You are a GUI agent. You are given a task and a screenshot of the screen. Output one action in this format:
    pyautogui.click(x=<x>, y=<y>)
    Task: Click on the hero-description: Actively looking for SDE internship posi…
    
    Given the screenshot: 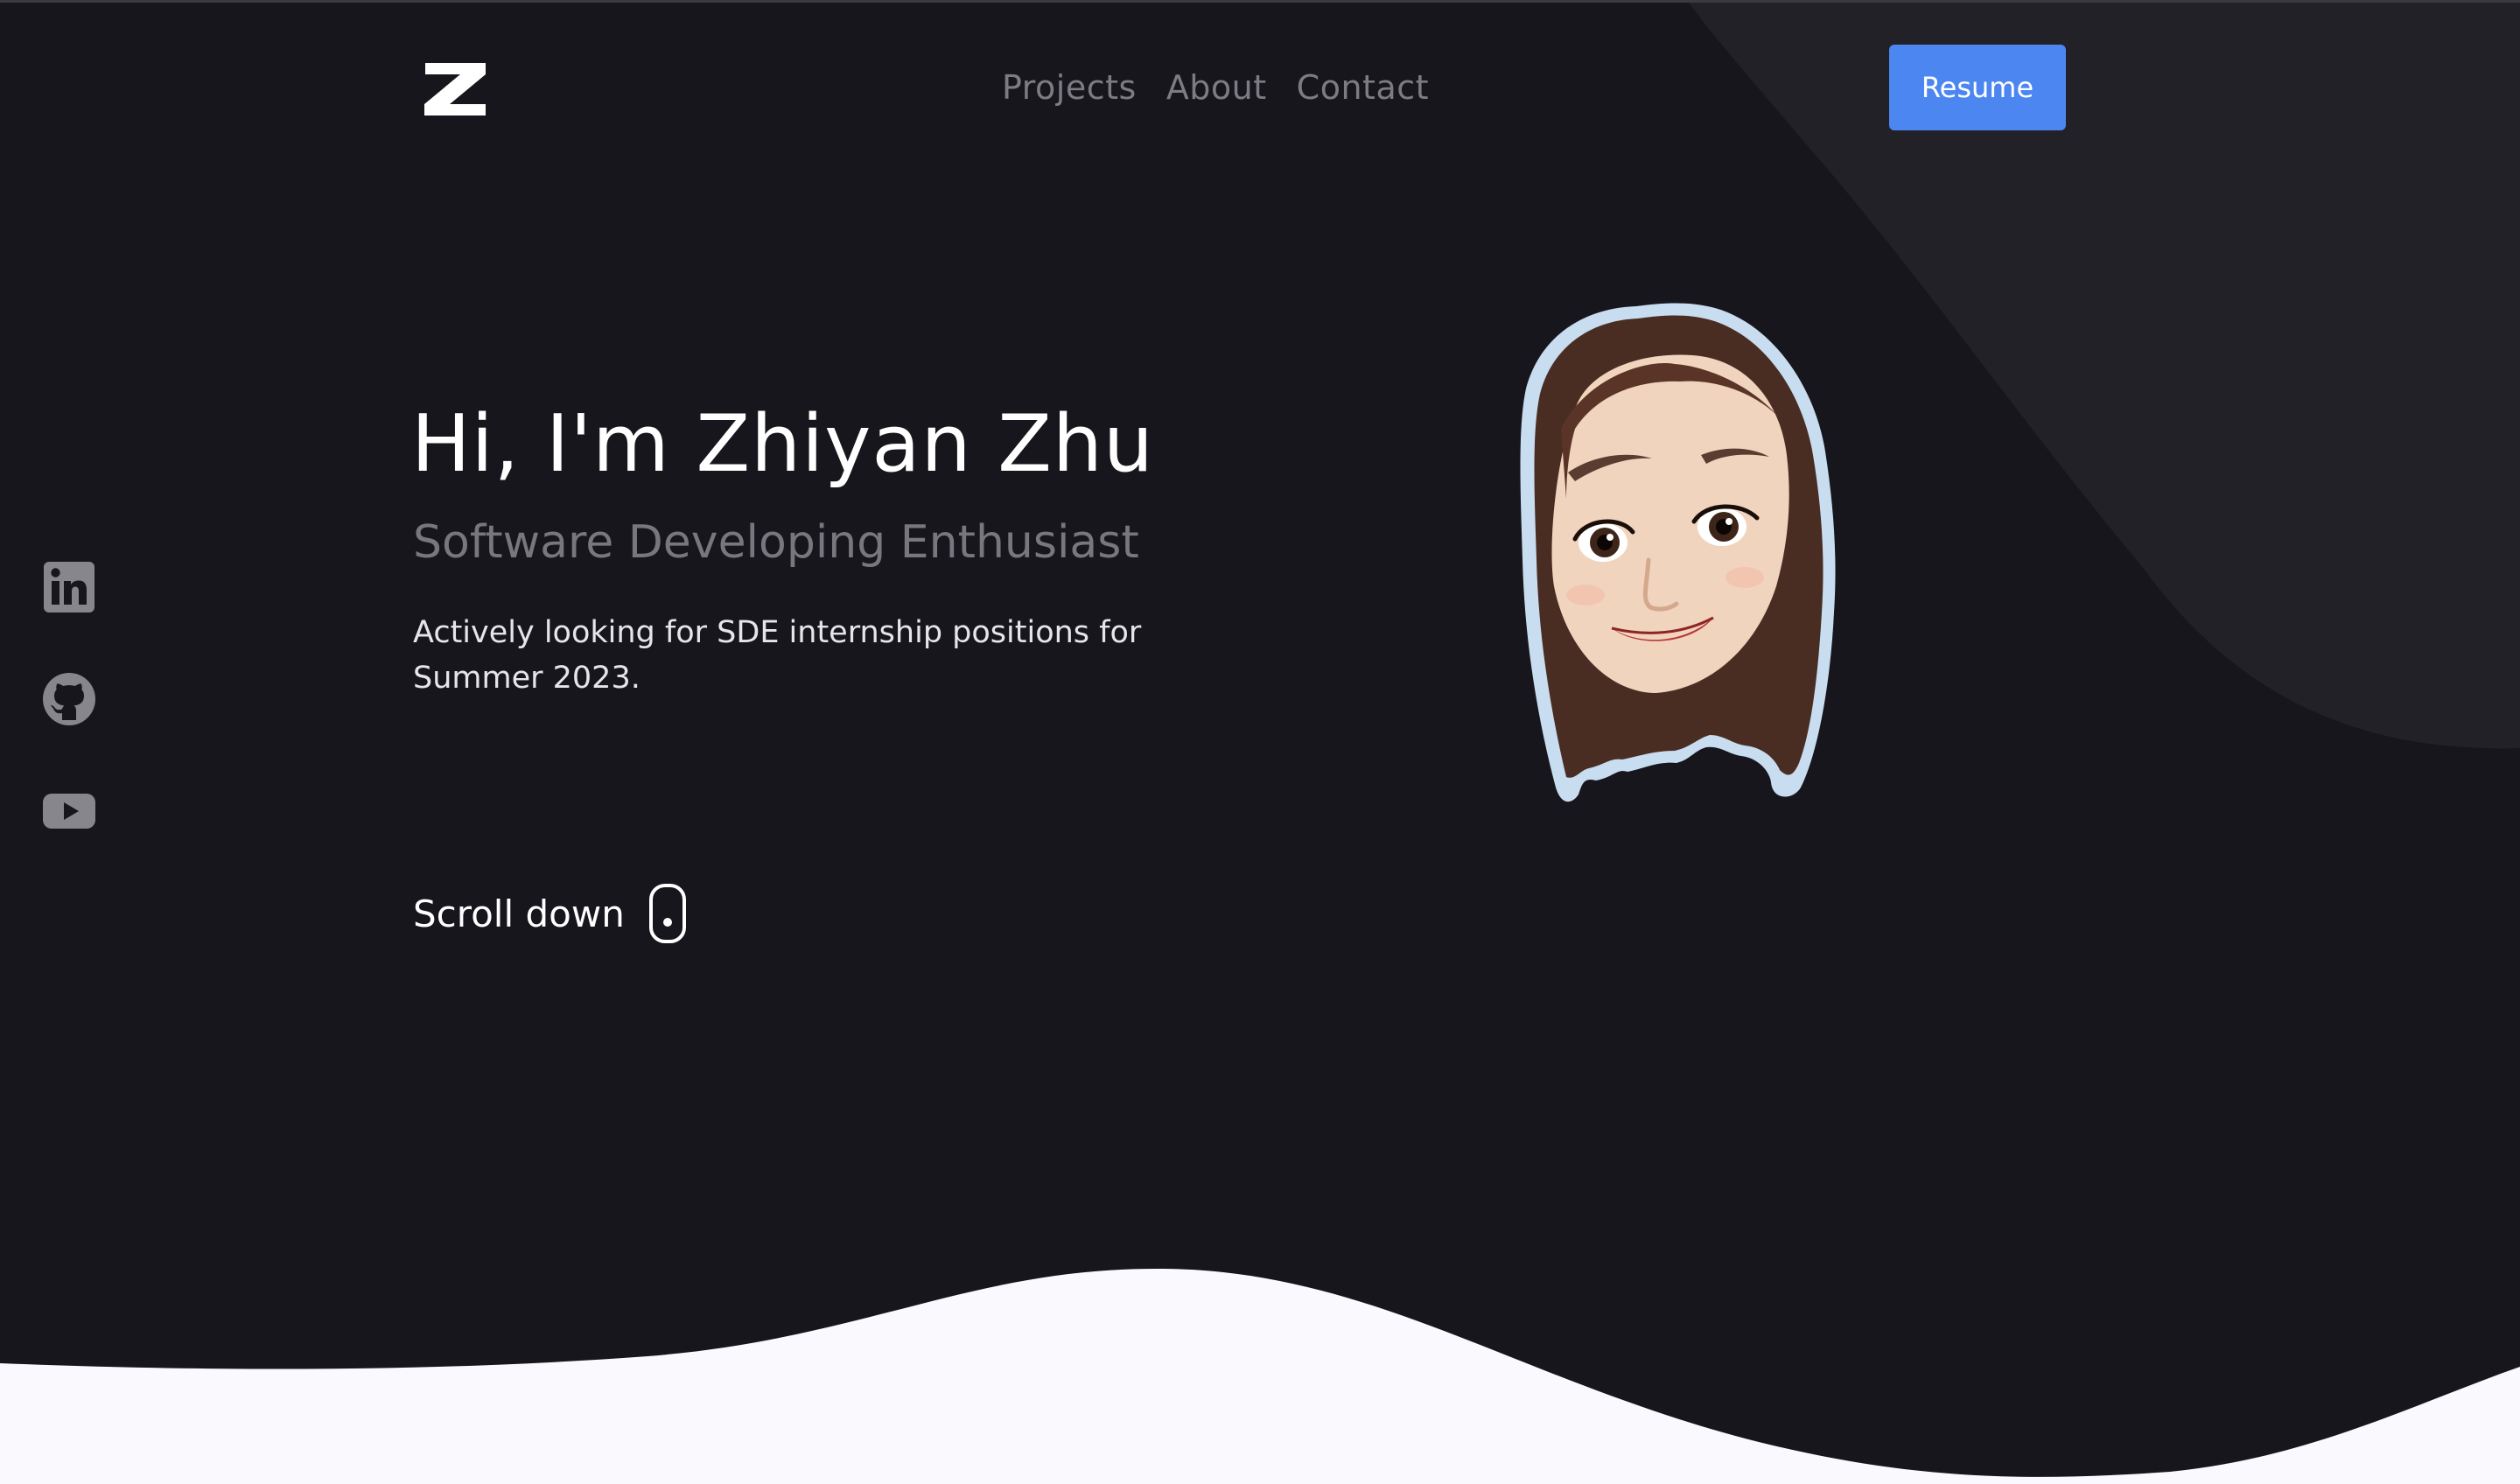 What is the action you would take?
    pyautogui.click(x=777, y=655)
    